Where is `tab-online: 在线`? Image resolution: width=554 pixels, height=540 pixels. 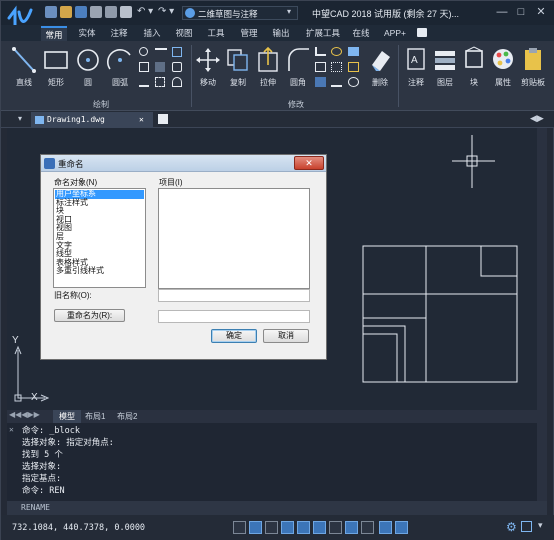
tab-online: 在线 is located at coordinates (361, 33).